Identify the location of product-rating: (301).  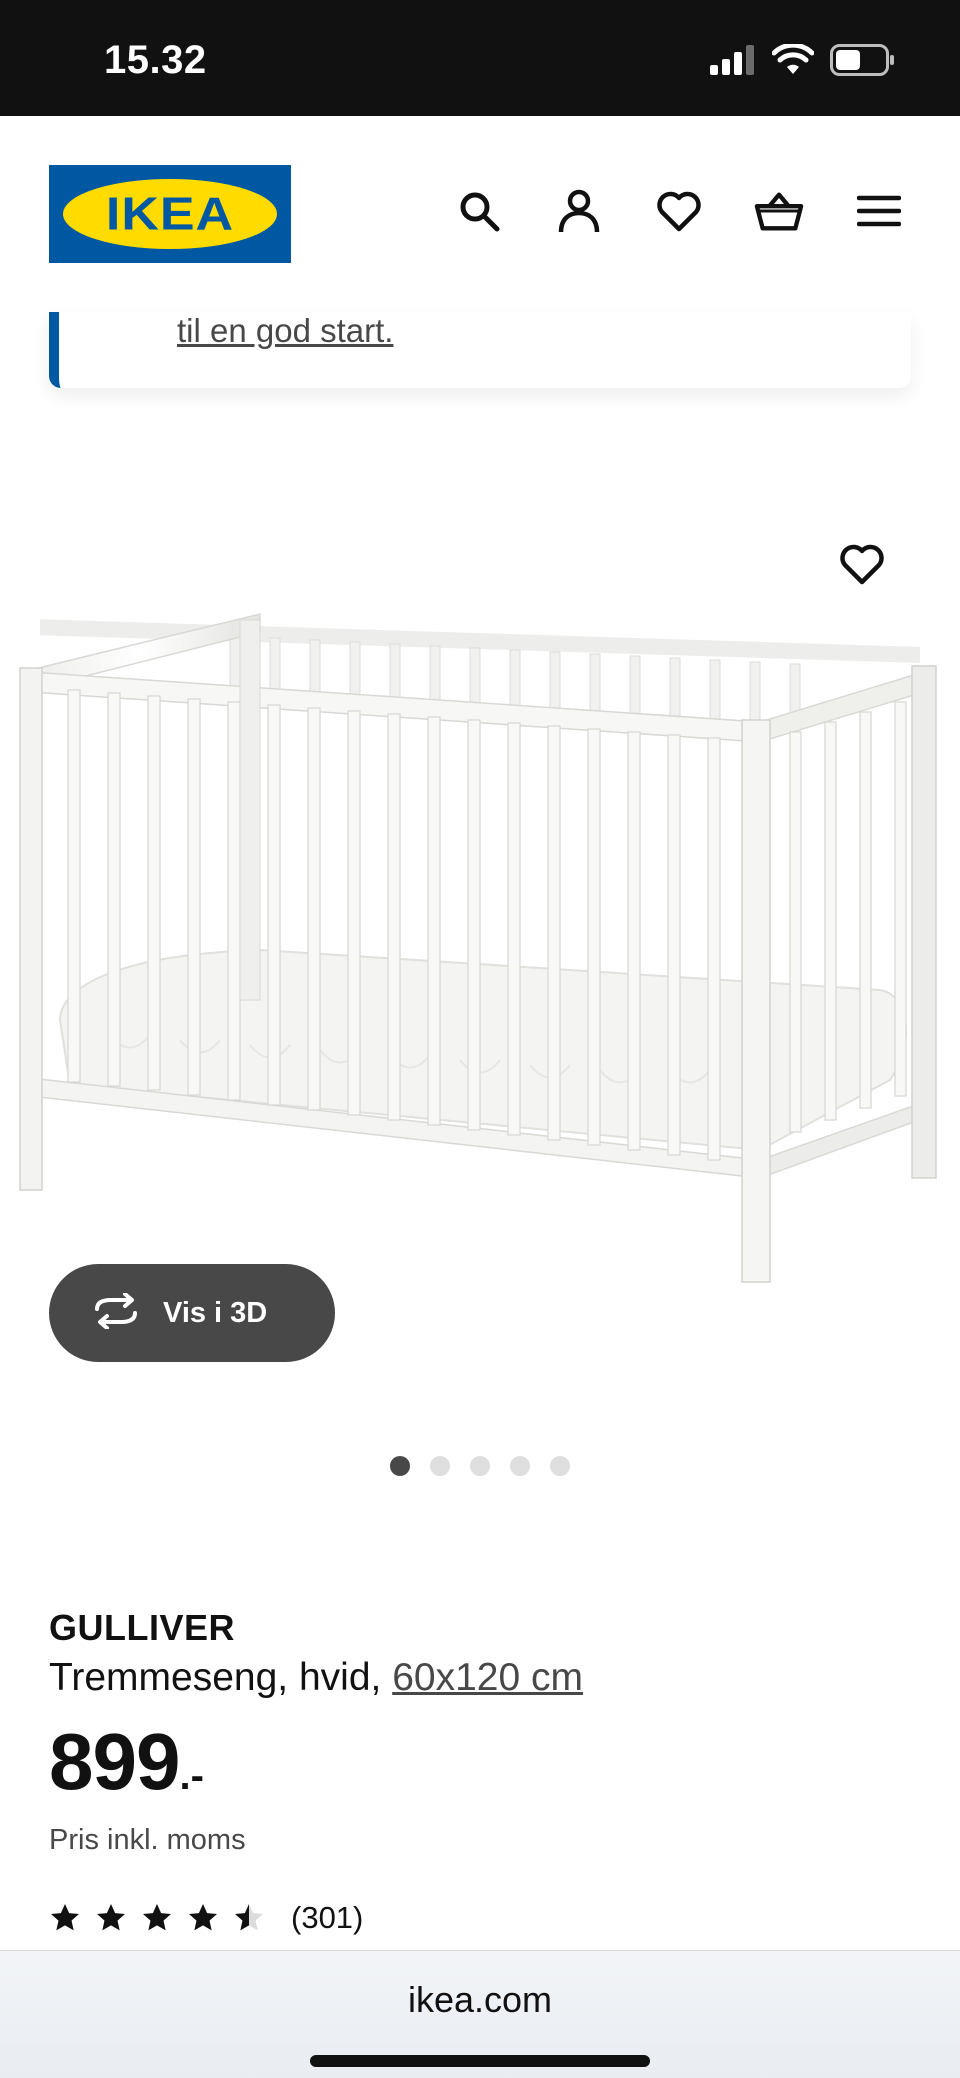
(206, 1918).